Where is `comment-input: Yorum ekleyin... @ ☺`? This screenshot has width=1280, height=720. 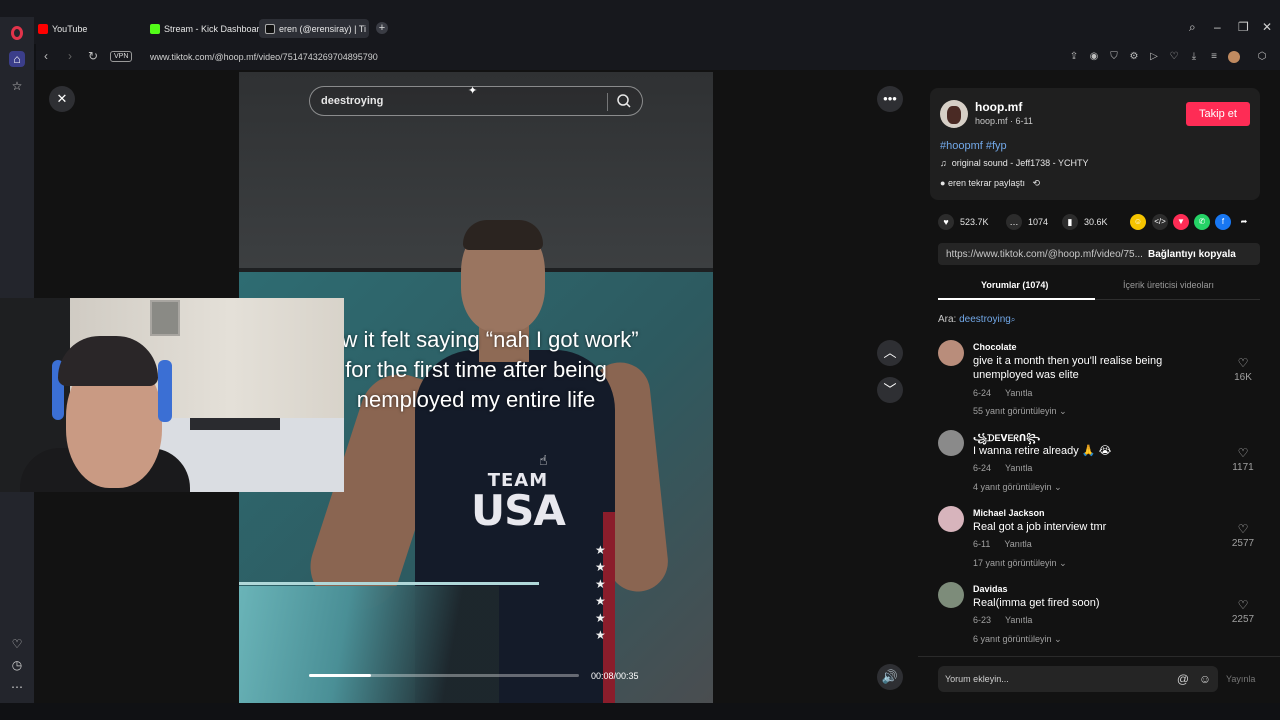
comment-input: Yorum ekleyin... @ ☺ is located at coordinates (1078, 679).